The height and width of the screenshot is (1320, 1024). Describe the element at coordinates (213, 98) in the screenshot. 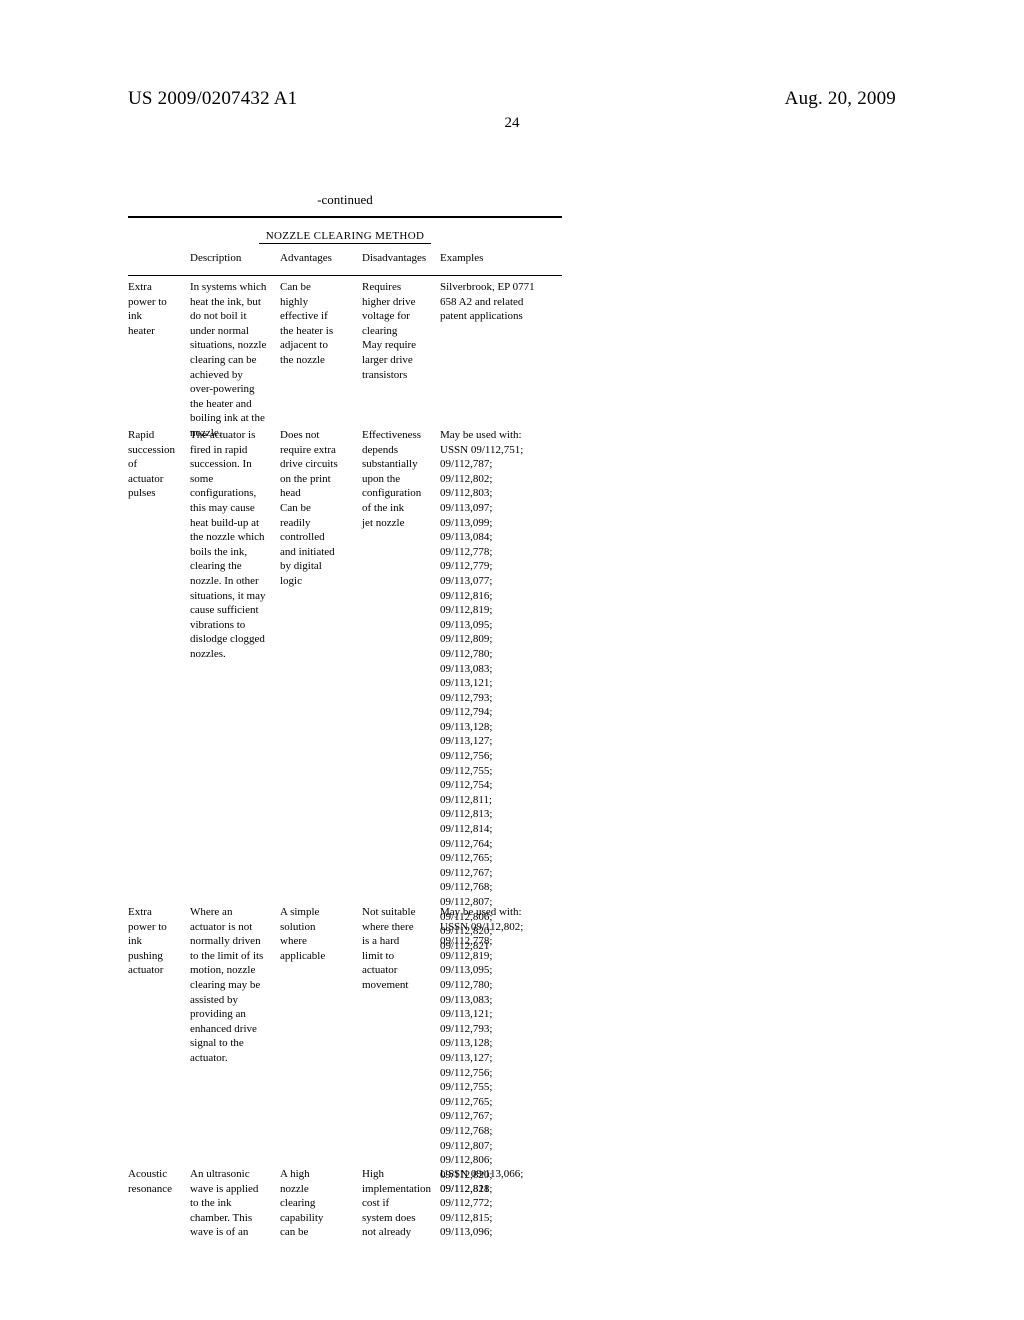

I see `publication-number: US 2009/0207432 A1` at that location.